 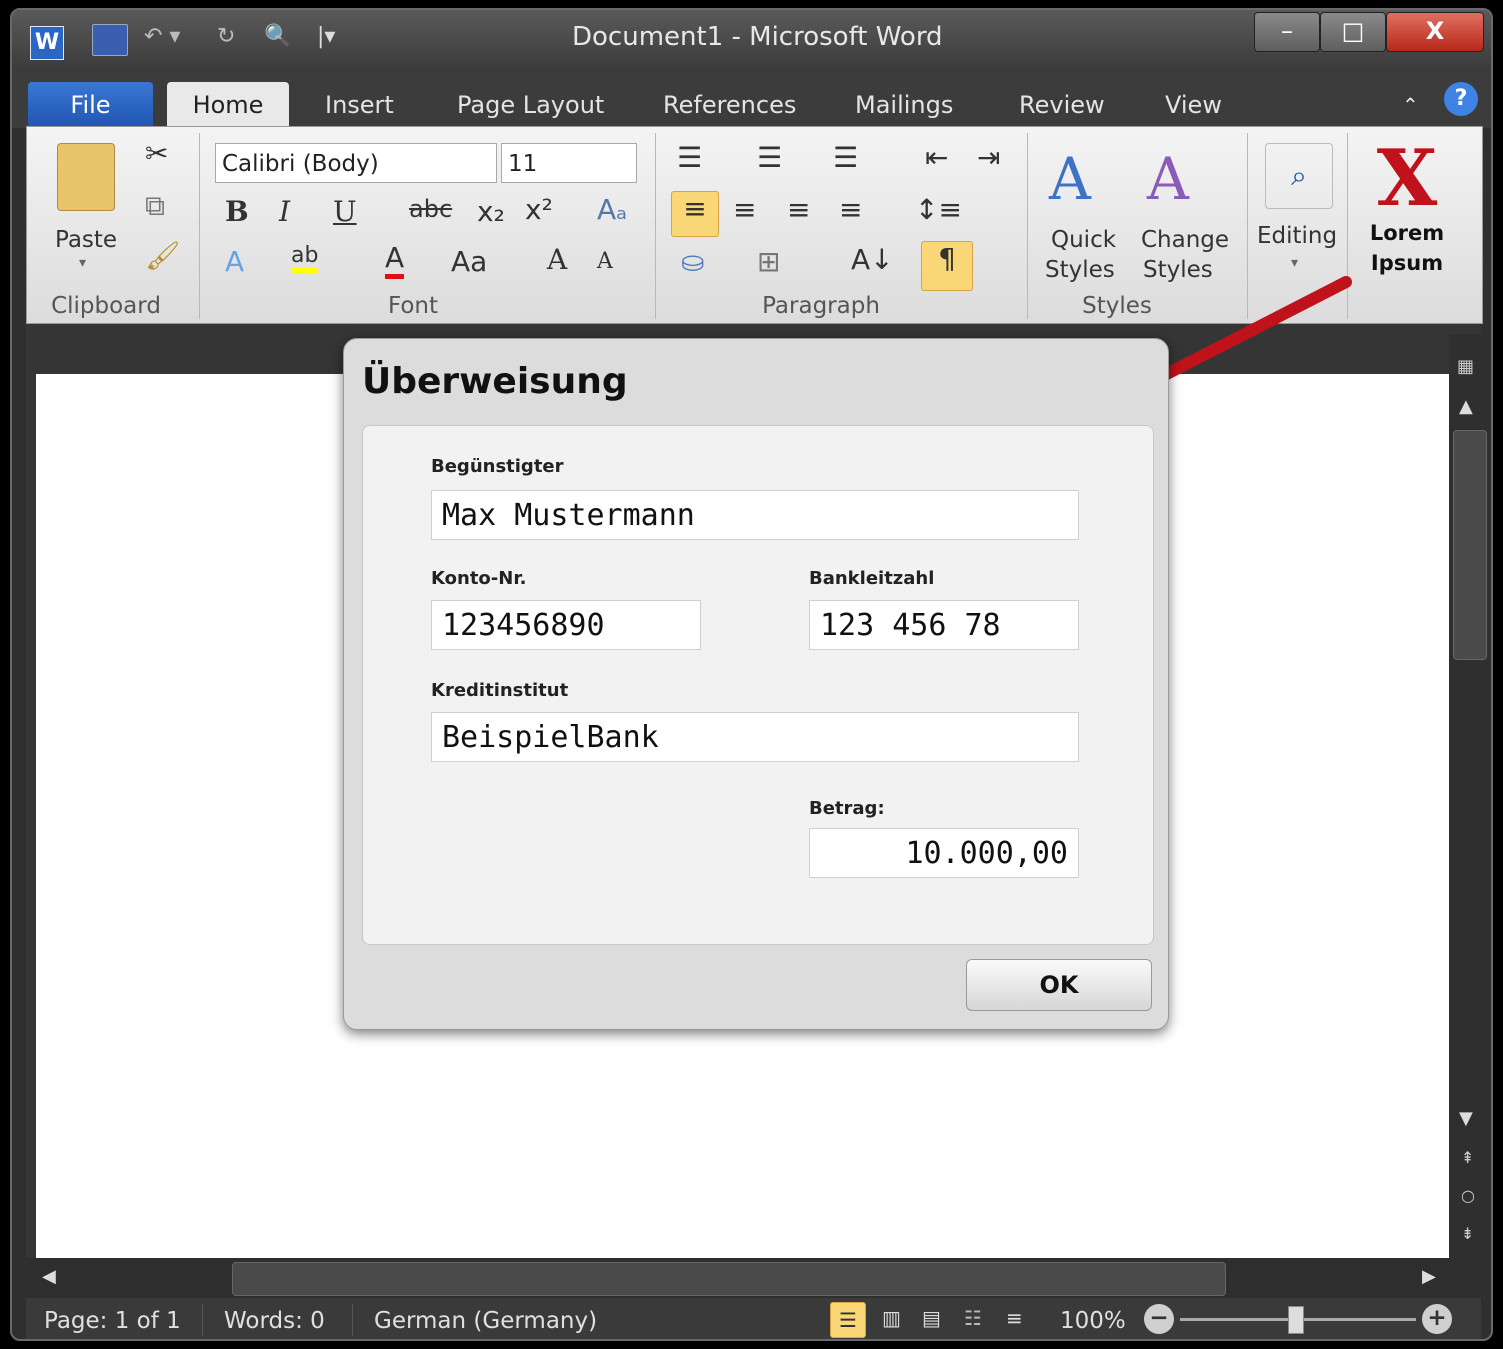 I want to click on clear-formatting-icon: Aₐ, so click(x=612, y=209).